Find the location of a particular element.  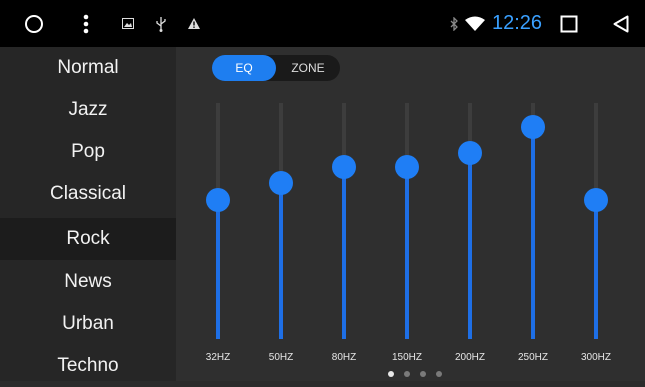

wifi-icon is located at coordinates (475, 23).